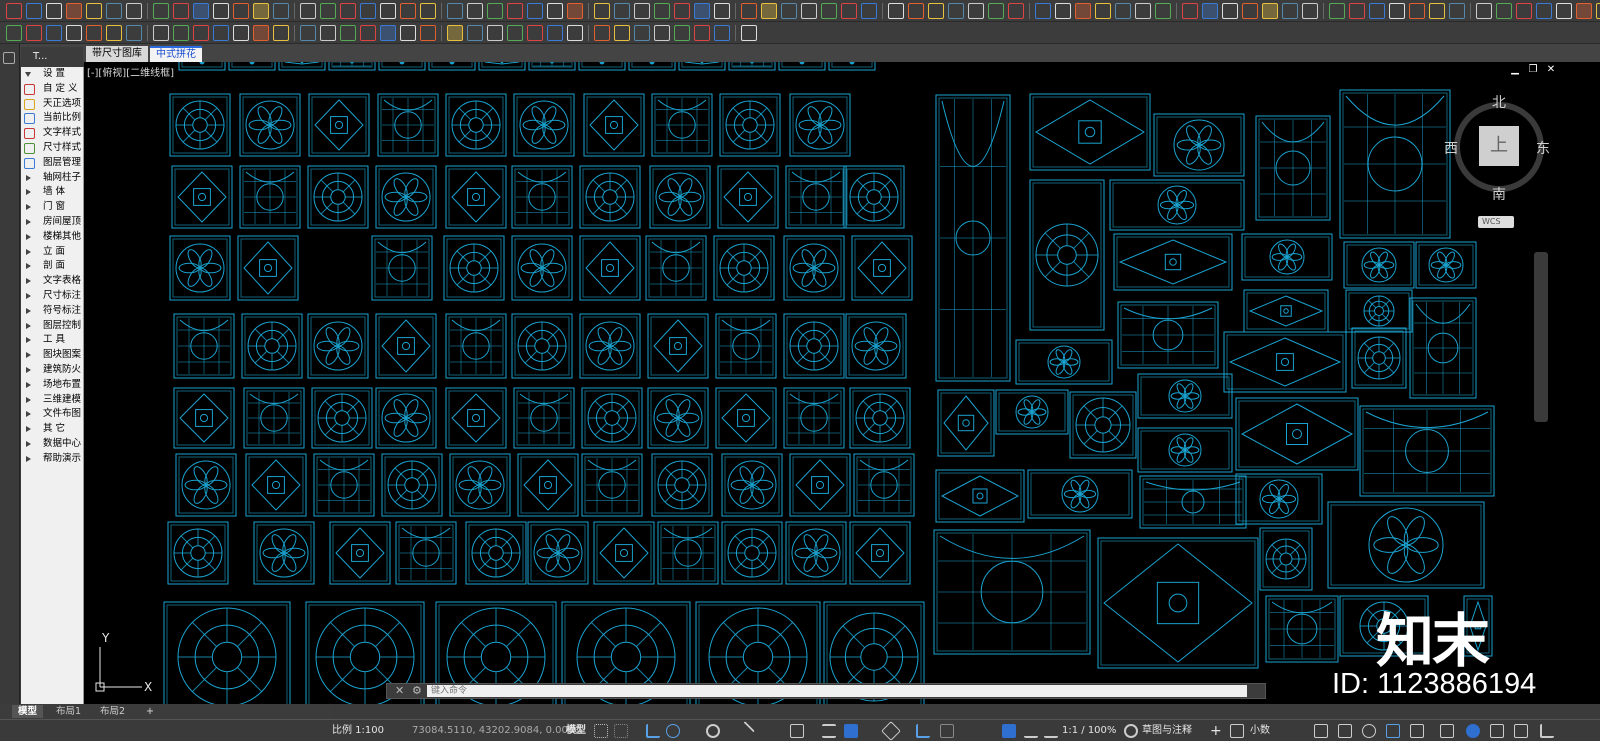 Image resolution: width=1600 pixels, height=741 pixels. I want to click on compass-north: 北, so click(1499, 102).